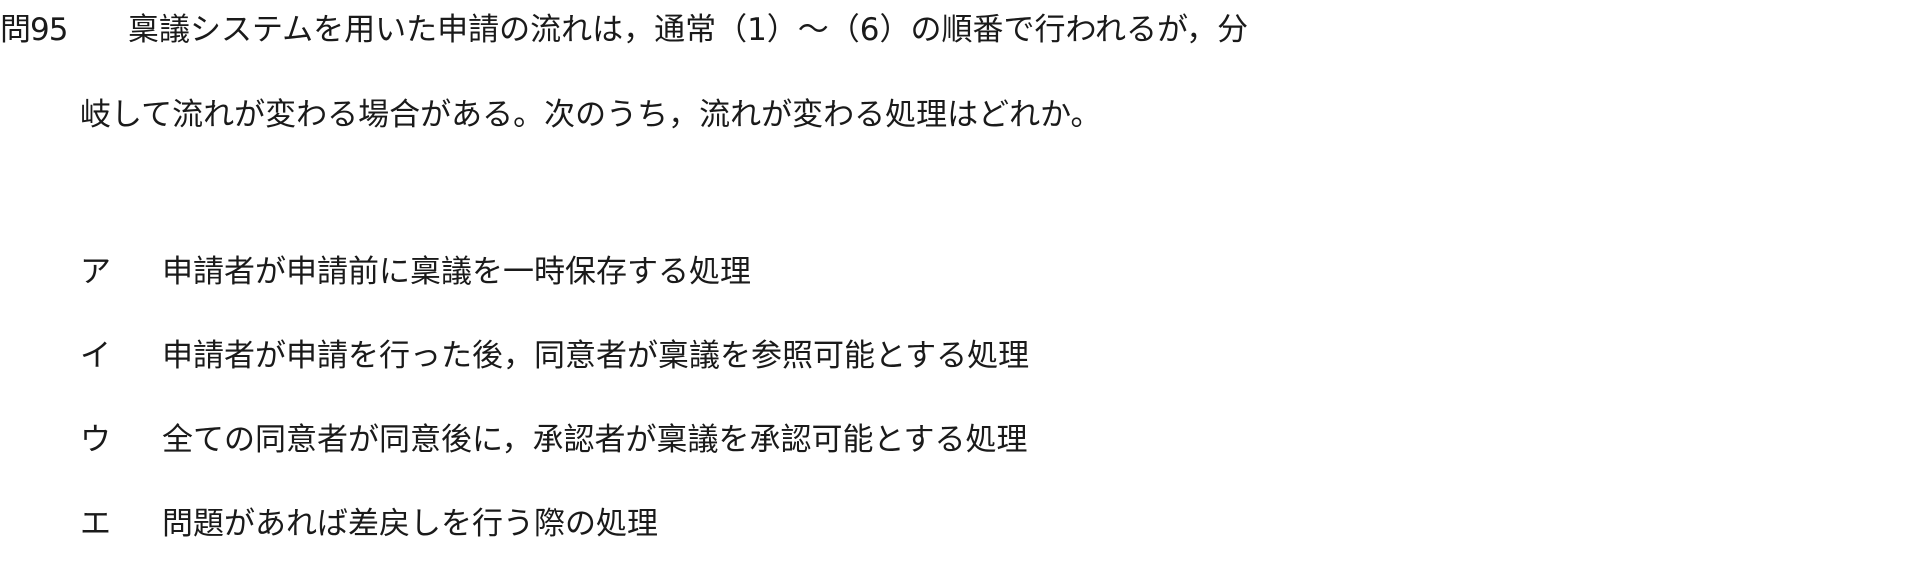 This screenshot has height=569, width=1920. I want to click on choice-a: ア 申請者が申請前に稟議を一時保存する処理, so click(415, 272).